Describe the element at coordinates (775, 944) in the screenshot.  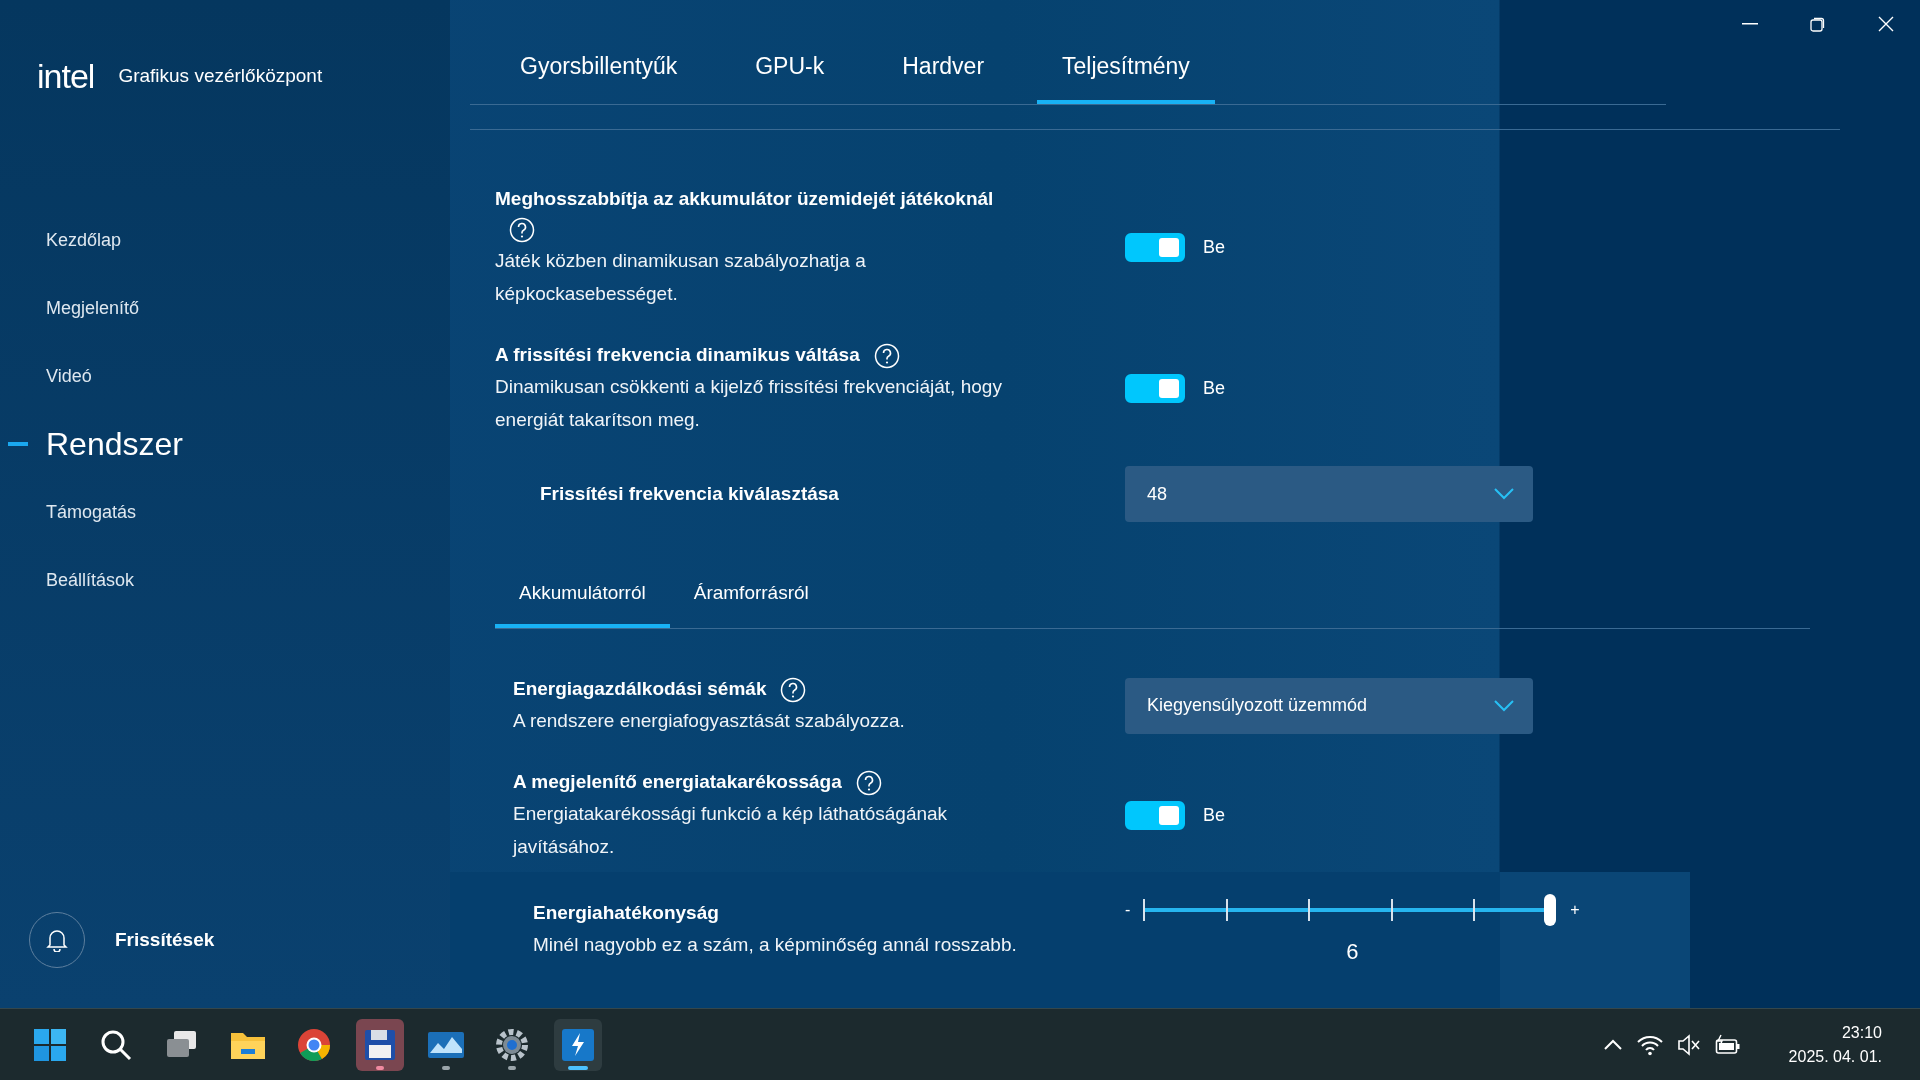
I see `setting-description: Minél nagyobb ez a szám, a képminőség annál rosszabb.` at that location.